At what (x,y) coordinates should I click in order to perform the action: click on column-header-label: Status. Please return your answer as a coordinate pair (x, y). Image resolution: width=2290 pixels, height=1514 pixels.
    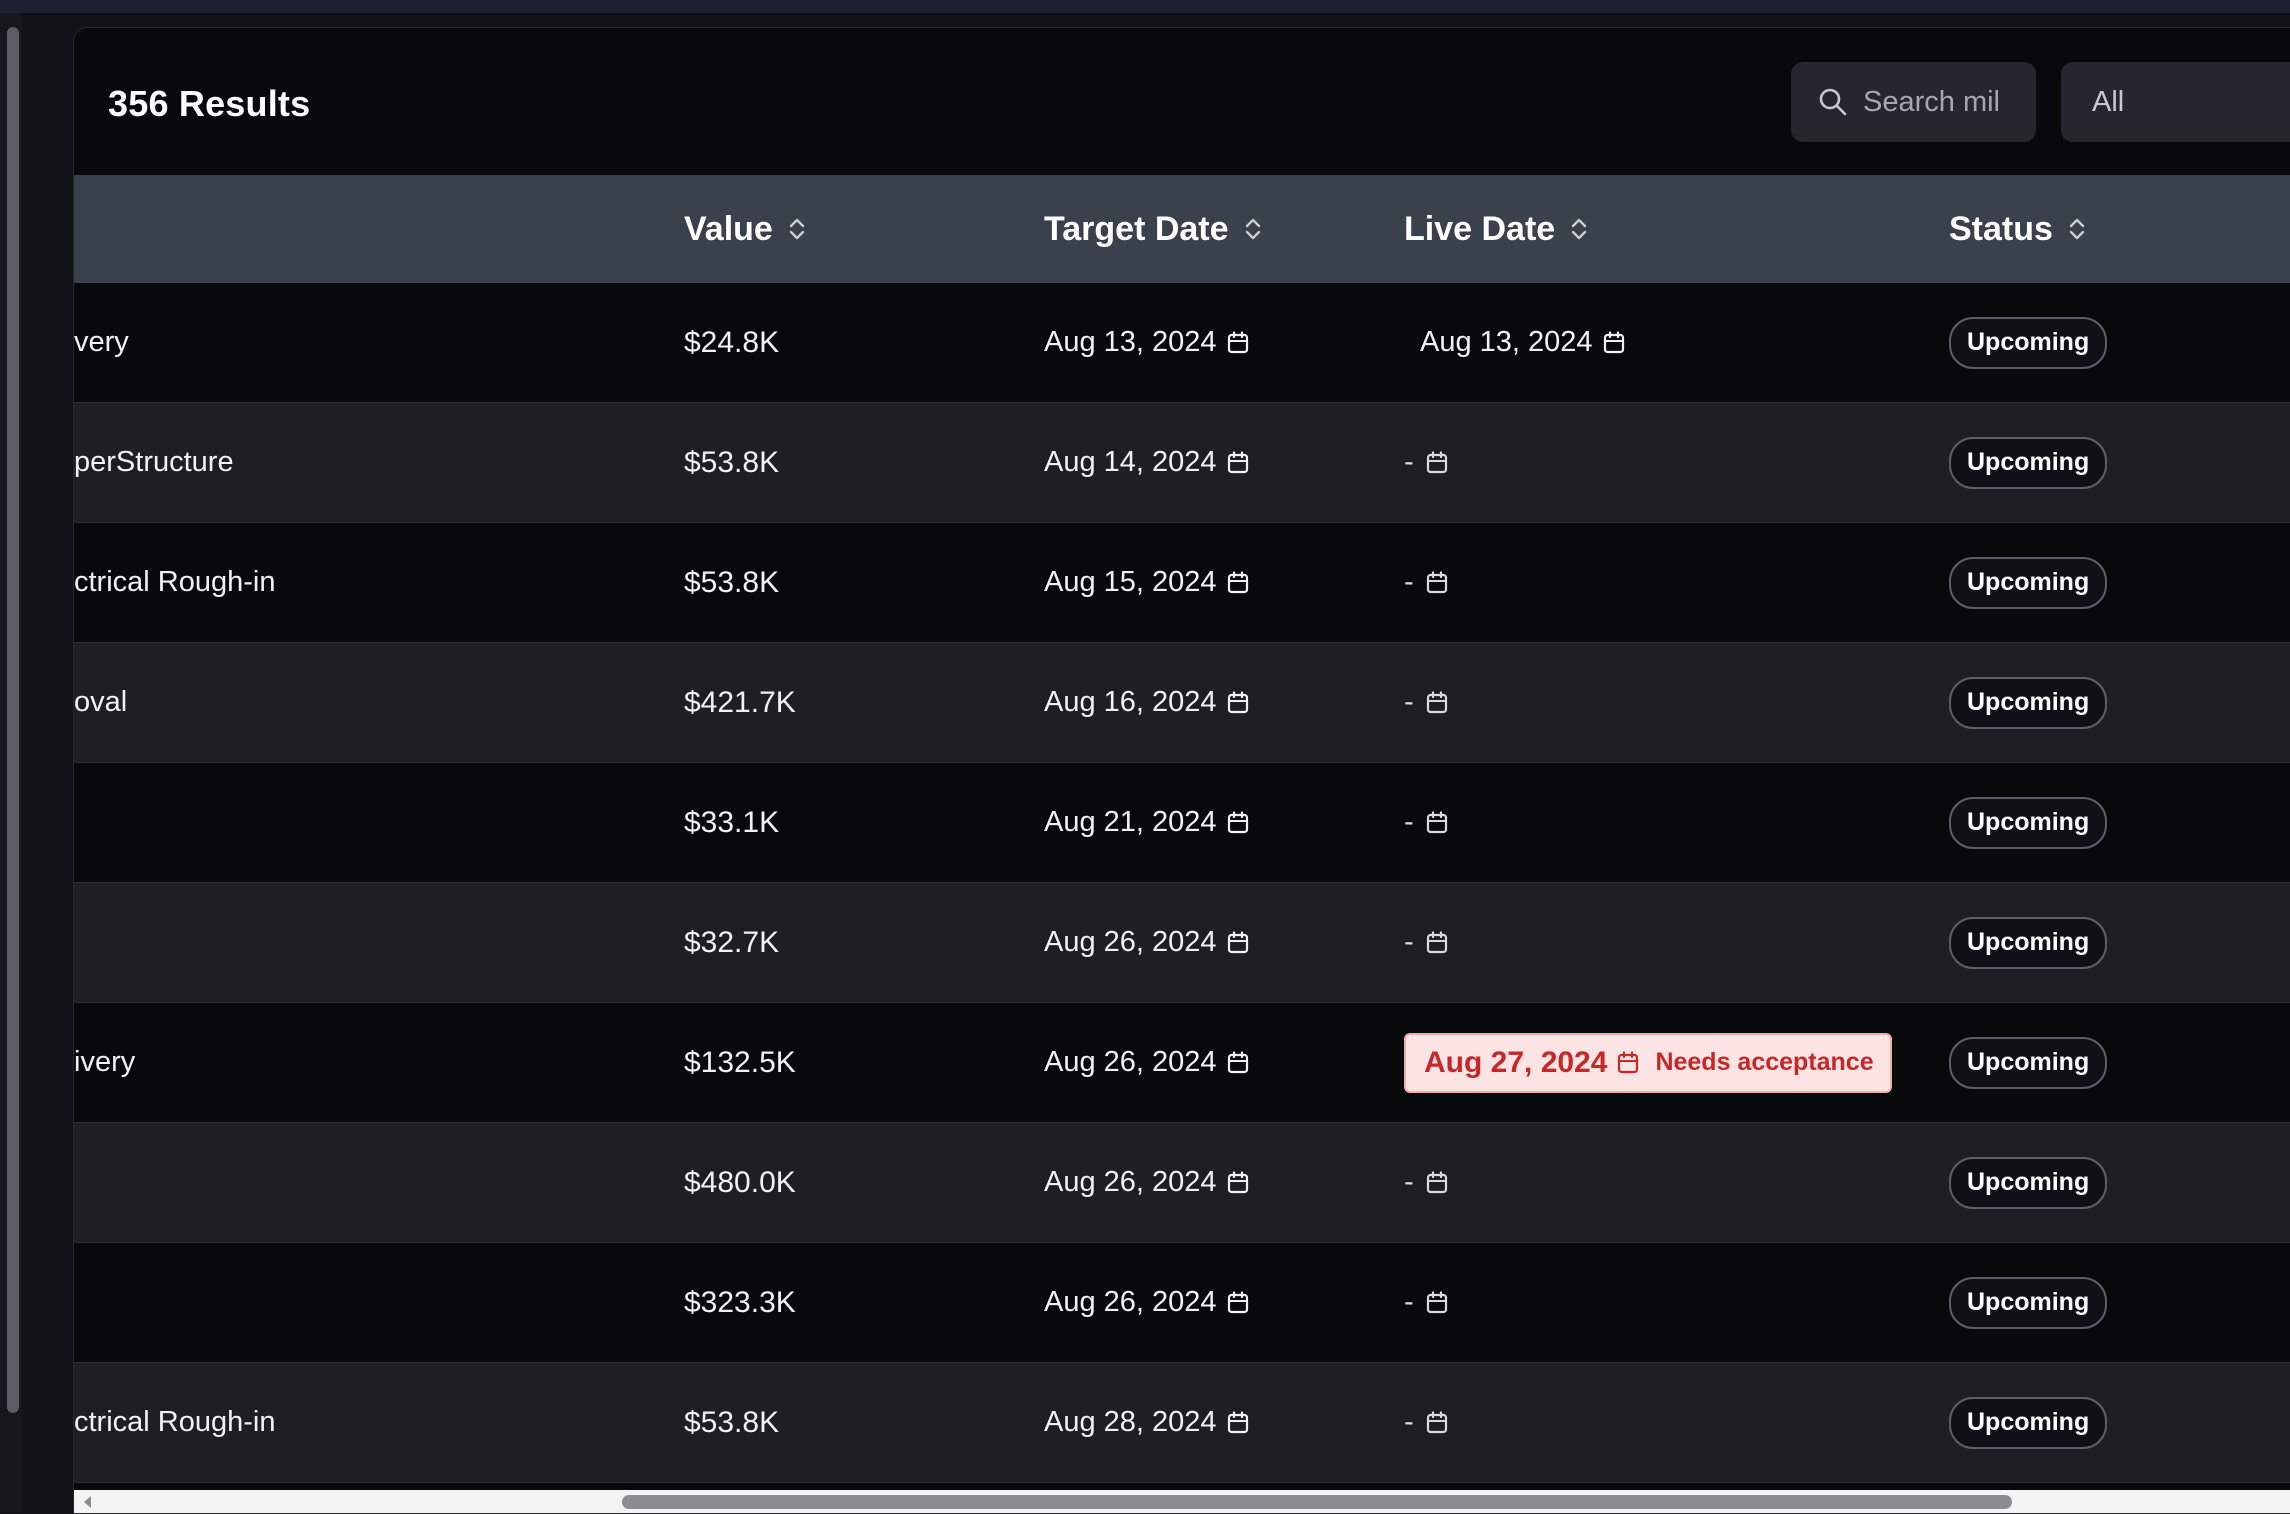
    Looking at the image, I should click on (2001, 228).